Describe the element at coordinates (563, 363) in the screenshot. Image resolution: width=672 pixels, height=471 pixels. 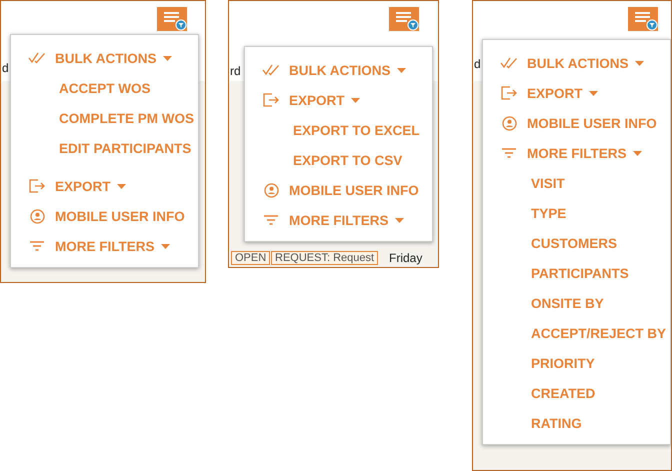
I see `submenu-item: PRIORITY` at that location.